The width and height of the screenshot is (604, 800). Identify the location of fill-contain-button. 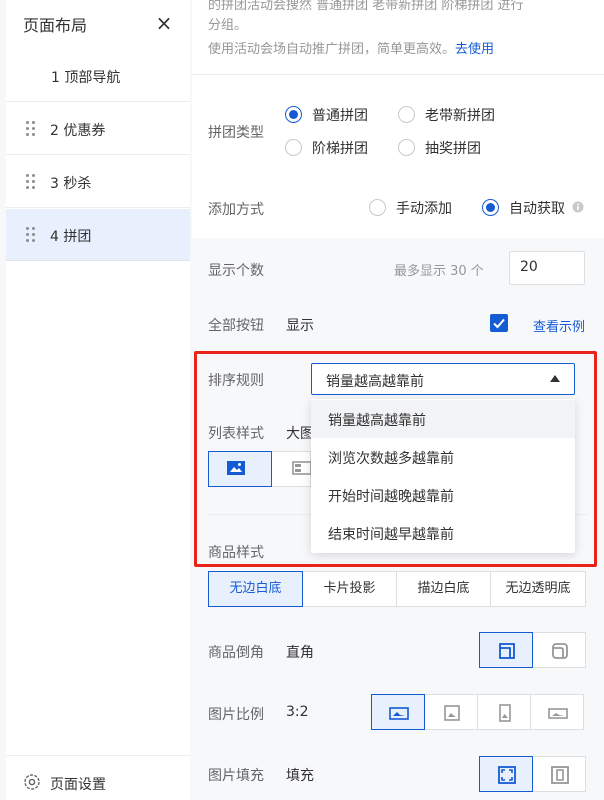
(559, 774).